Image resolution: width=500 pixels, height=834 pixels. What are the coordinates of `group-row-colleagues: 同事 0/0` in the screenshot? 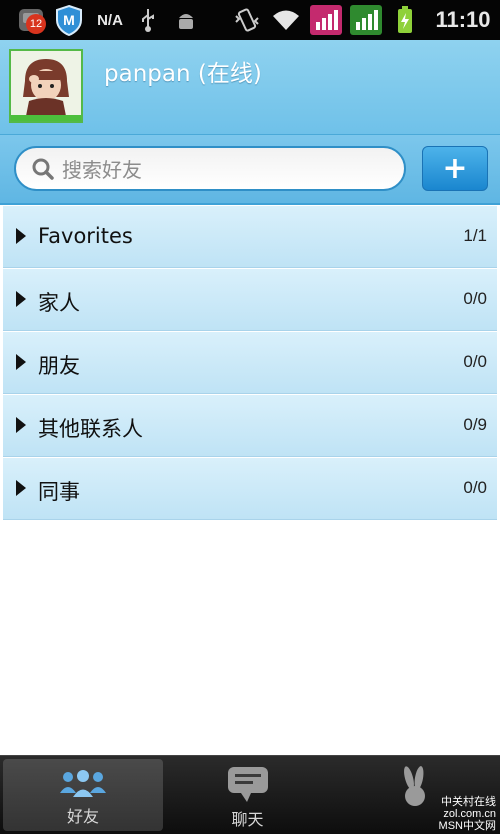 It's located at (250, 489).